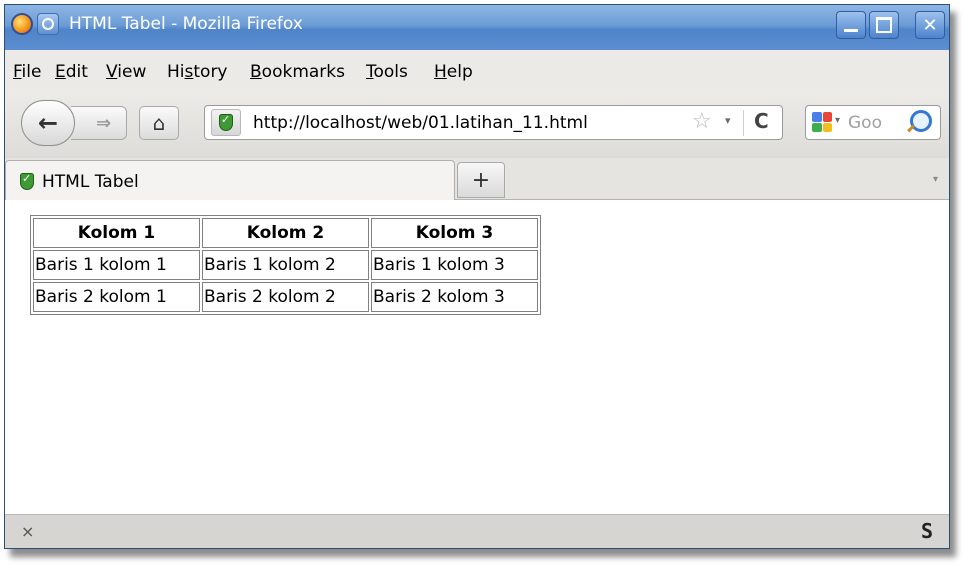 The width and height of the screenshot is (964, 566). What do you see at coordinates (186, 24) in the screenshot?
I see `window-title: HTML Tabel - Mozilla Firefox` at bounding box center [186, 24].